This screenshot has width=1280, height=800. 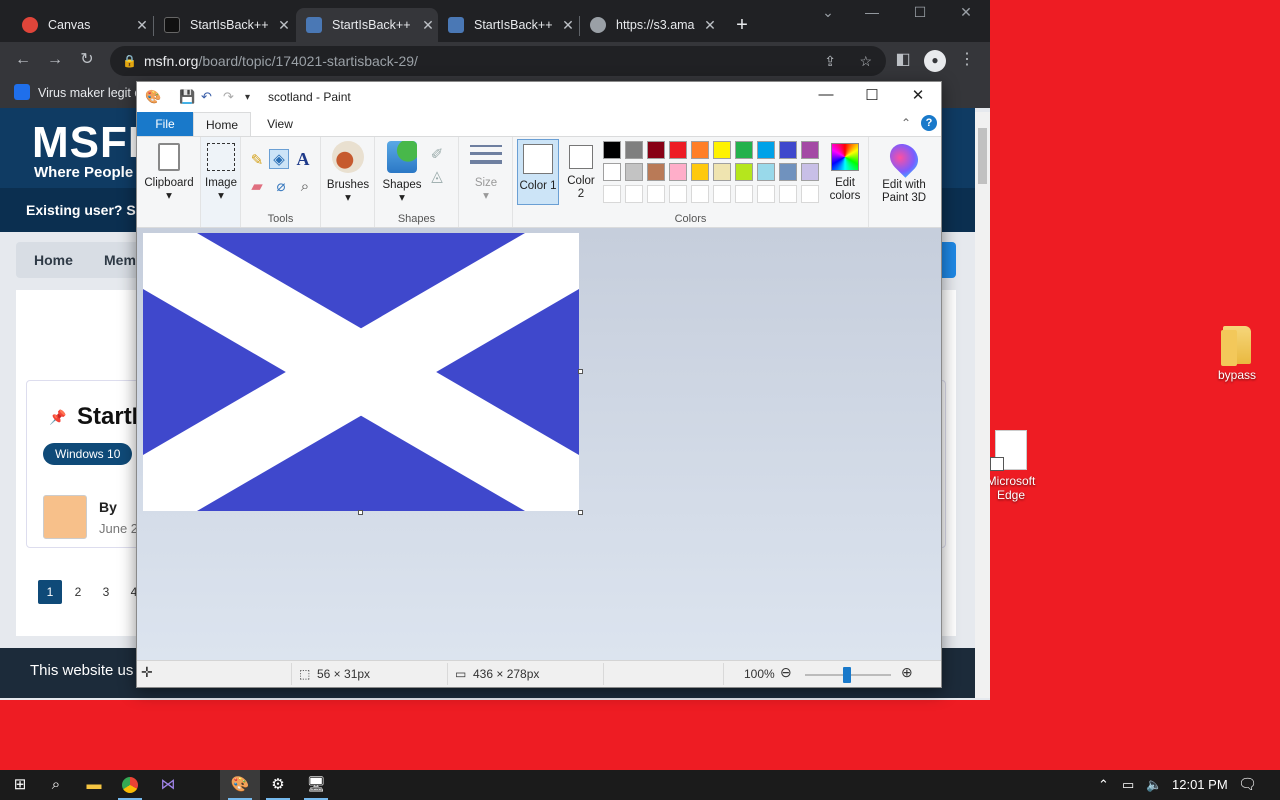 I want to click on forward-arrow-icon: →, so click(x=55, y=61).